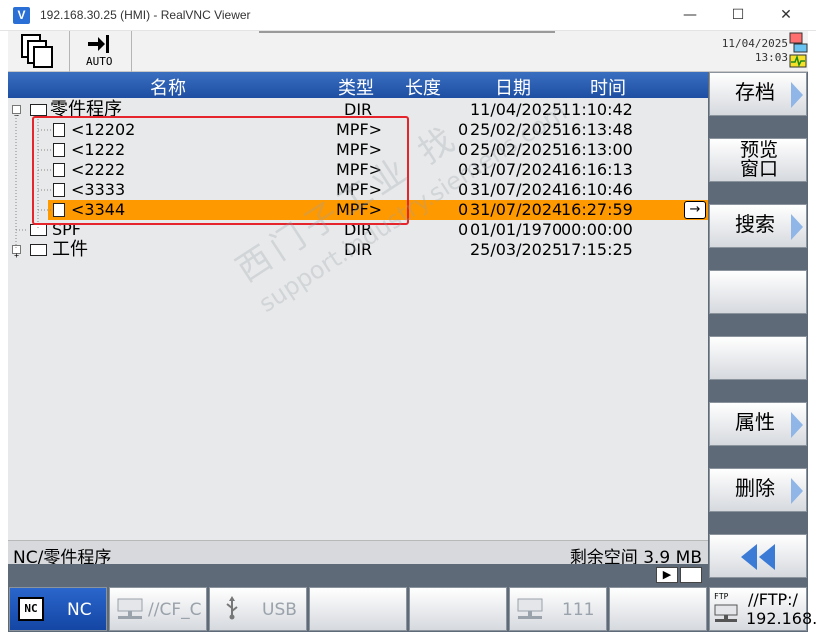  I want to click on drive-icon, so click(130, 608).